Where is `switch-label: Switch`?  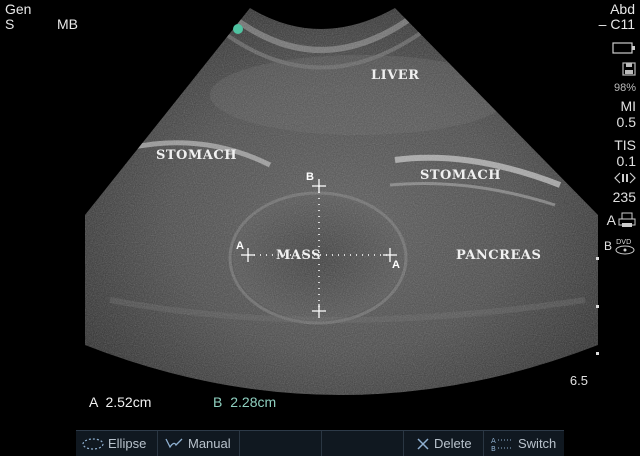
switch-label: Switch is located at coordinates (537, 443).